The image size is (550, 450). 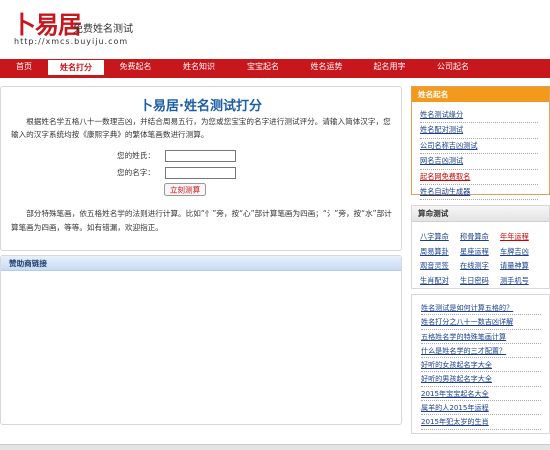 What do you see at coordinates (71, 41) in the screenshot?
I see `site-url: http://xmcs.buyiju.com` at bounding box center [71, 41].